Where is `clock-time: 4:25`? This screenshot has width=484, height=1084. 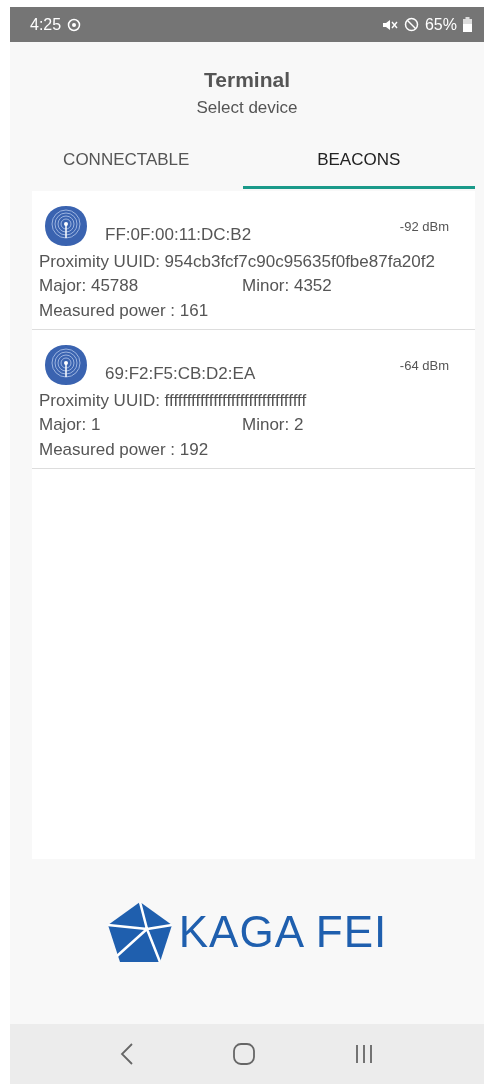 clock-time: 4:25 is located at coordinates (46, 24).